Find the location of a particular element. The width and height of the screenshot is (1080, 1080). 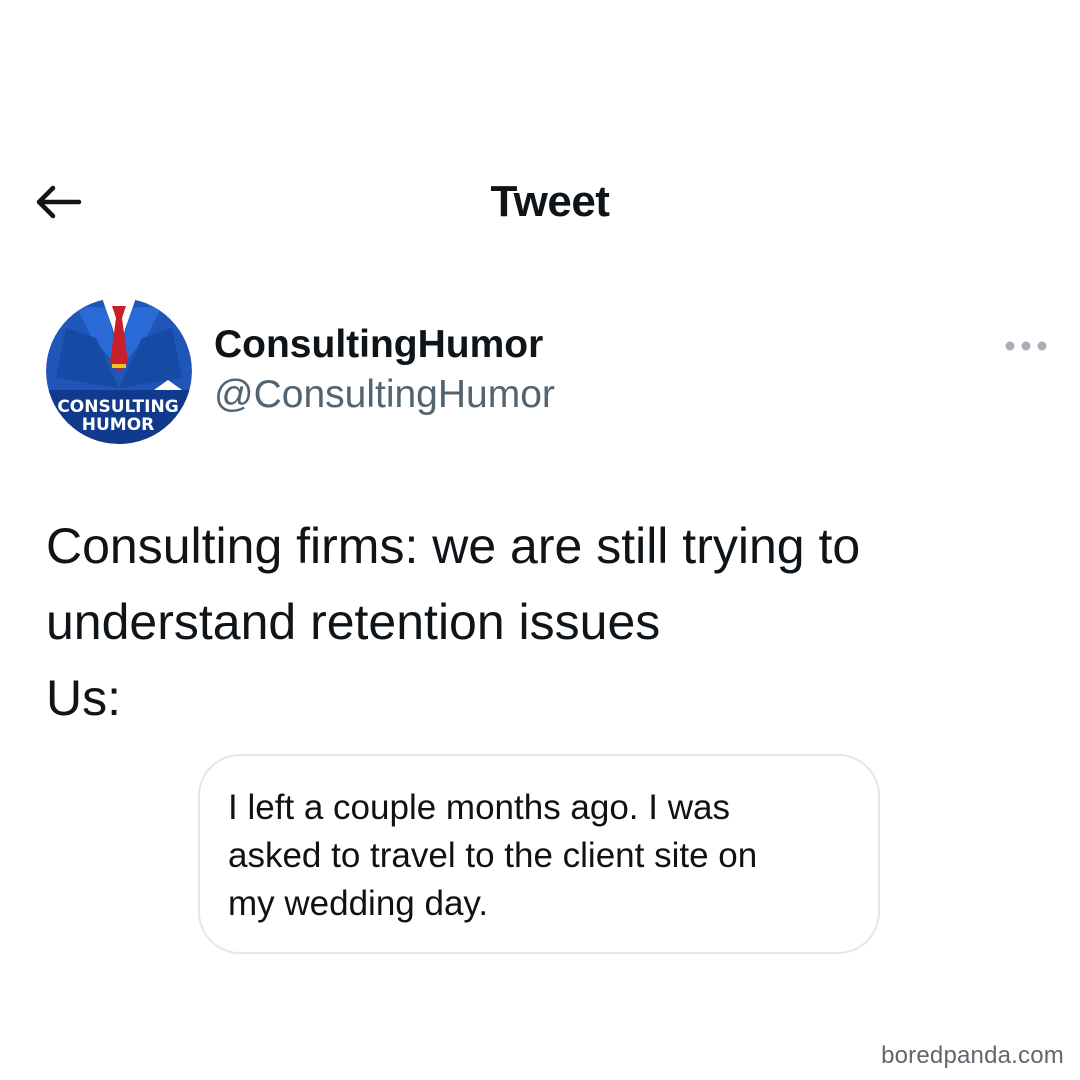

author-text: ConsultingHumor @ConsultingHumor is located at coordinates (384, 370).